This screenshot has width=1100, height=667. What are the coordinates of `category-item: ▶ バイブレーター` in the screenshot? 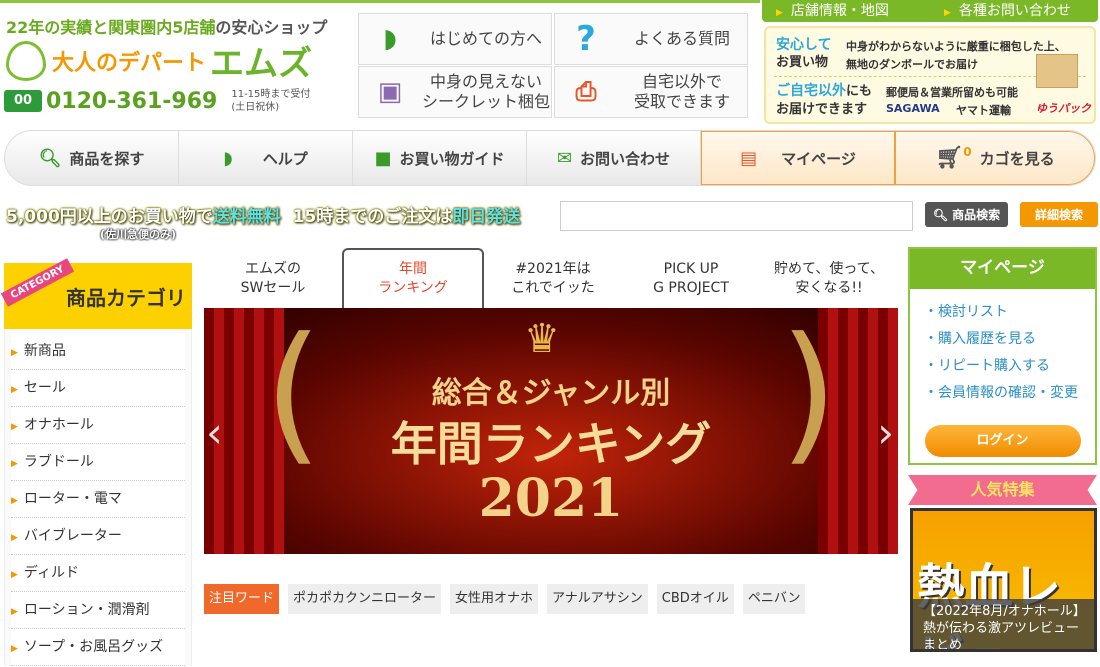 It's located at (98, 536).